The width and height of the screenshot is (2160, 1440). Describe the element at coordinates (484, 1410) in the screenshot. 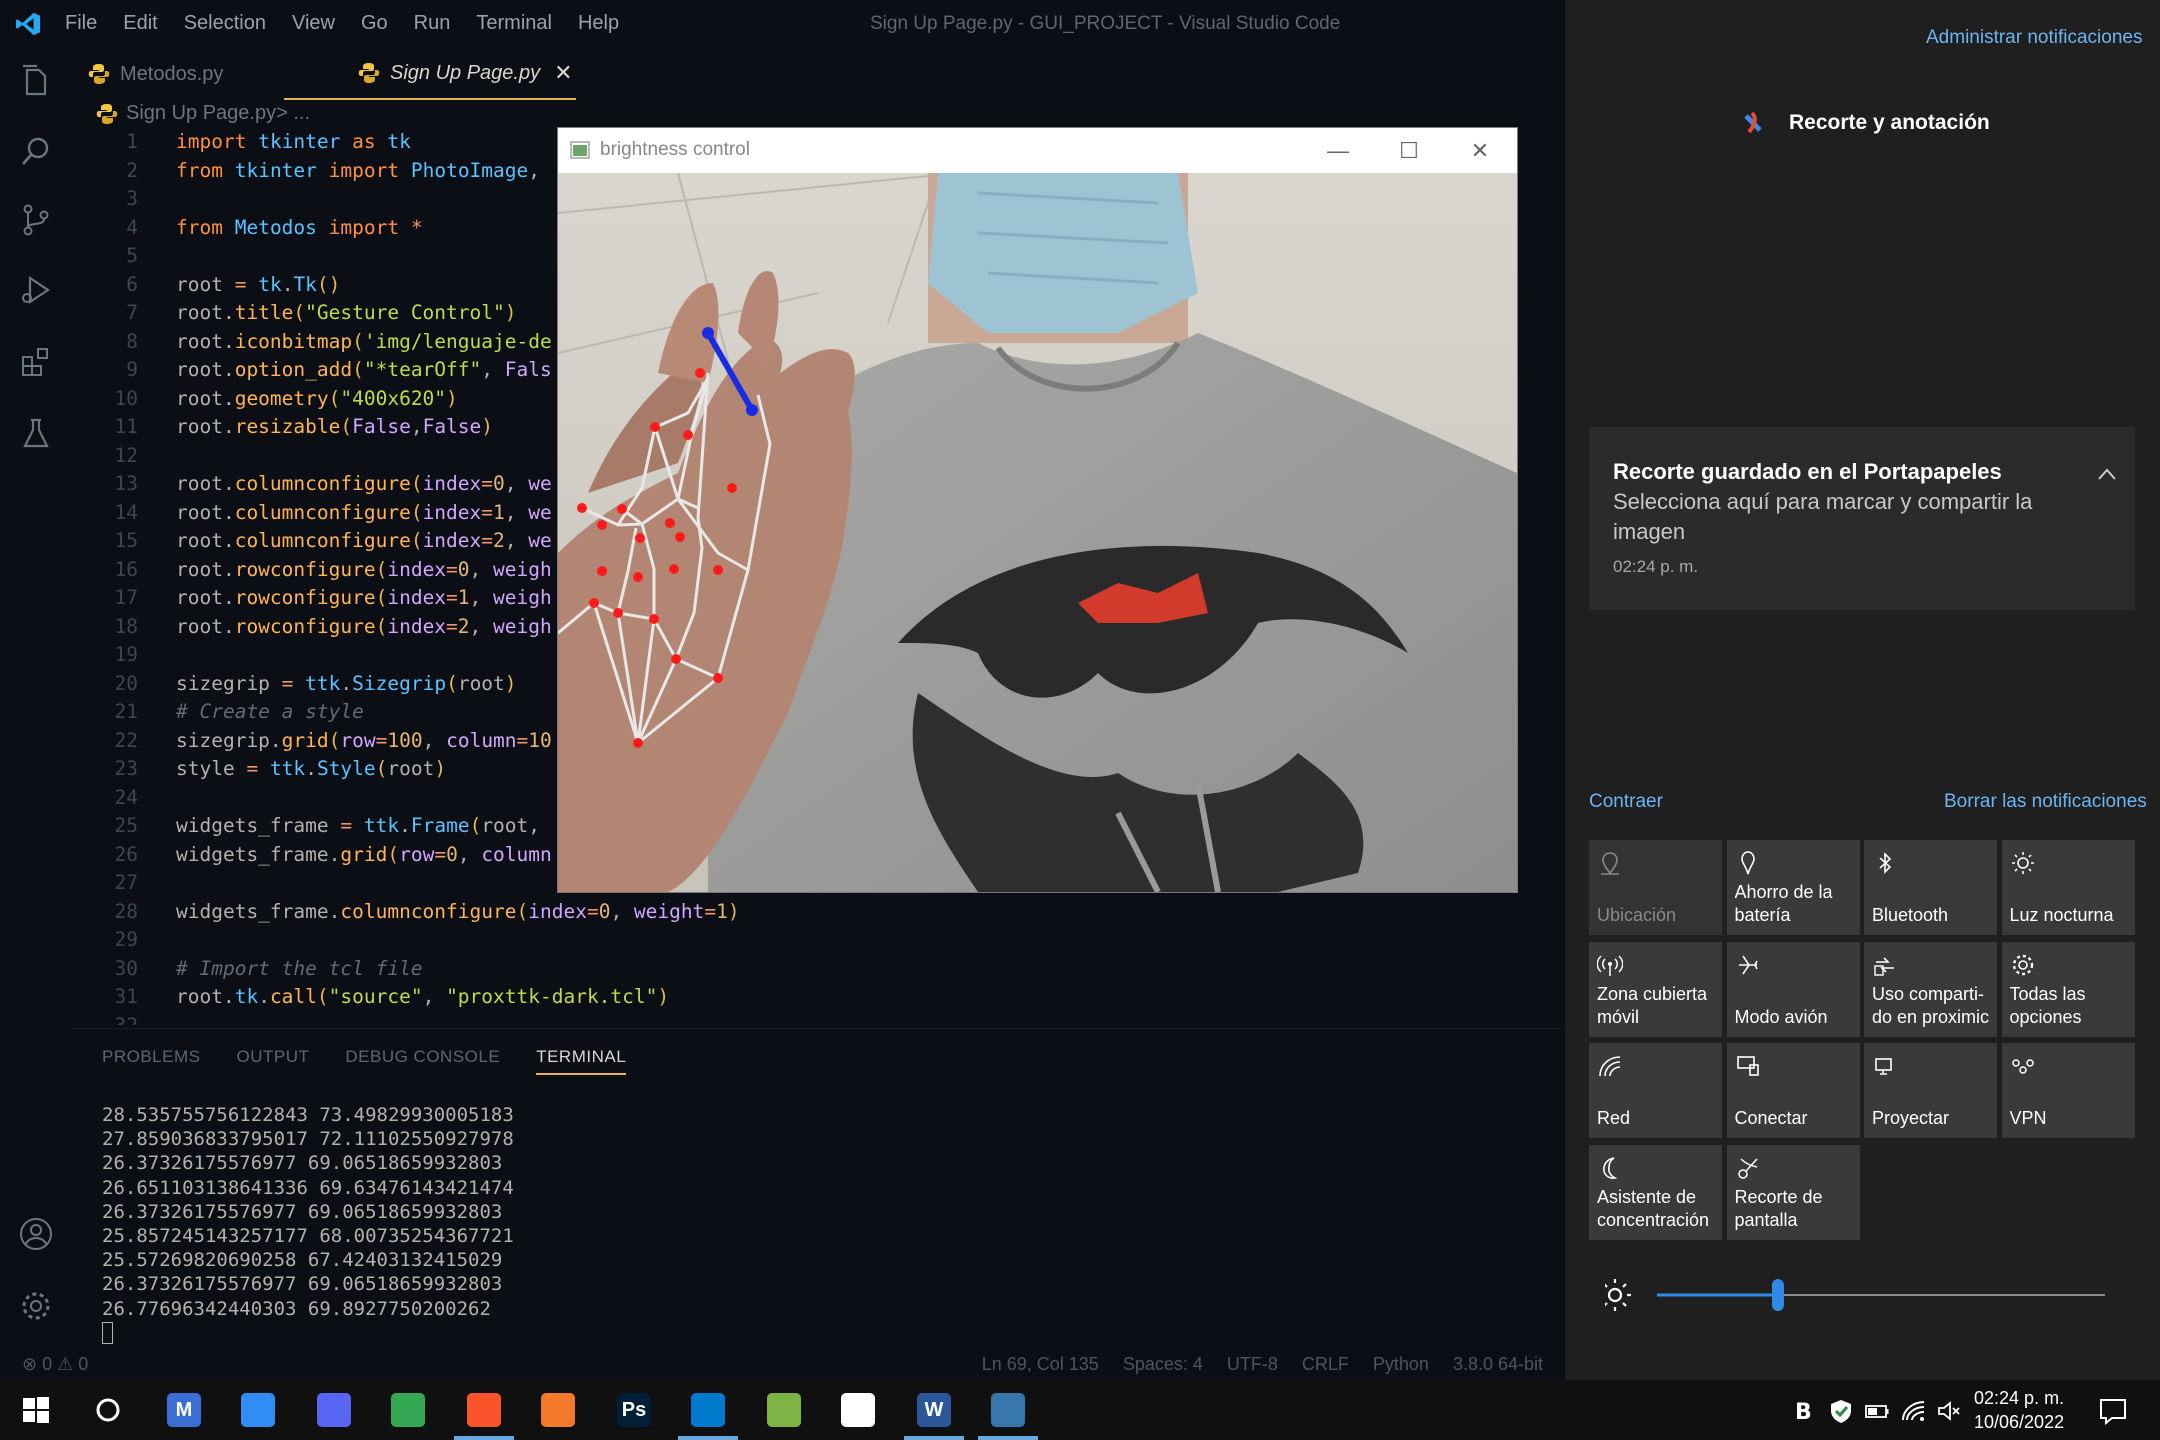

I see `brave-app` at that location.